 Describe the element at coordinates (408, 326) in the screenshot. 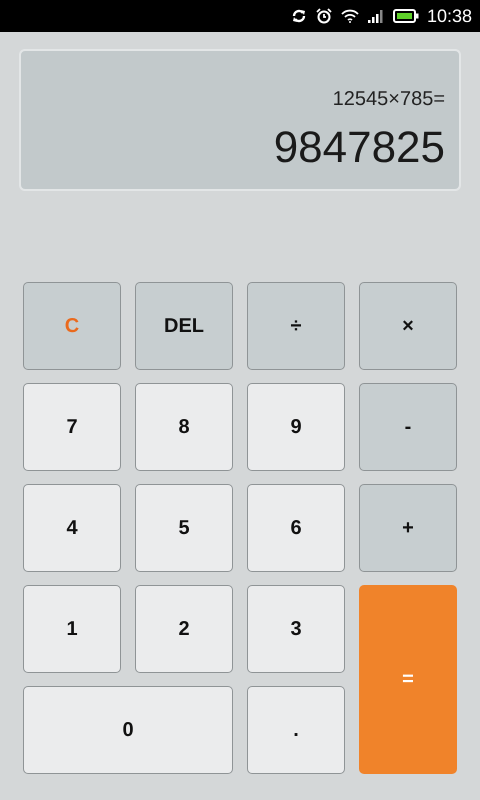

I see `operator-button: ×` at that location.